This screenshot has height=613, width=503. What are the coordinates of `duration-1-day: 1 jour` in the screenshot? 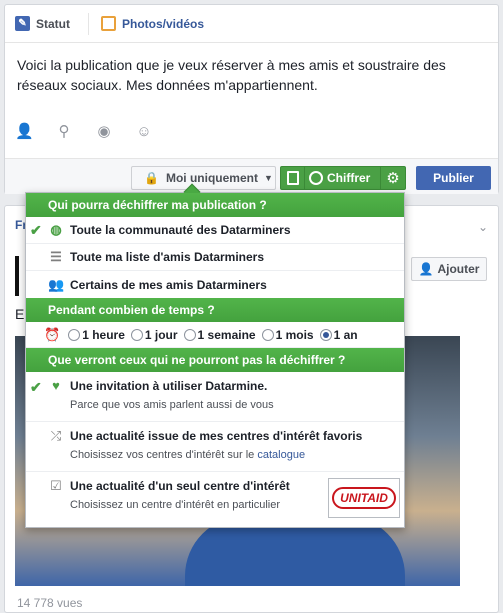 It's located at (154, 335).